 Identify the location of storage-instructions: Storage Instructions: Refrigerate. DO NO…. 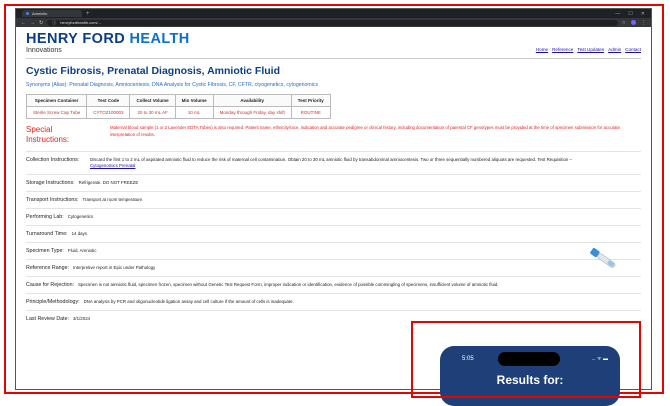
(333, 182).